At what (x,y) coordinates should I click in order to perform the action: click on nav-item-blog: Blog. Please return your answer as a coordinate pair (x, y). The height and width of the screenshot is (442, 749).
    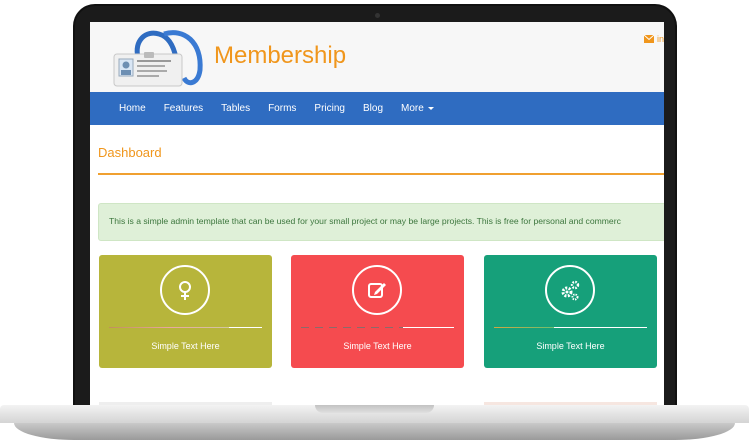
    Looking at the image, I should click on (373, 108).